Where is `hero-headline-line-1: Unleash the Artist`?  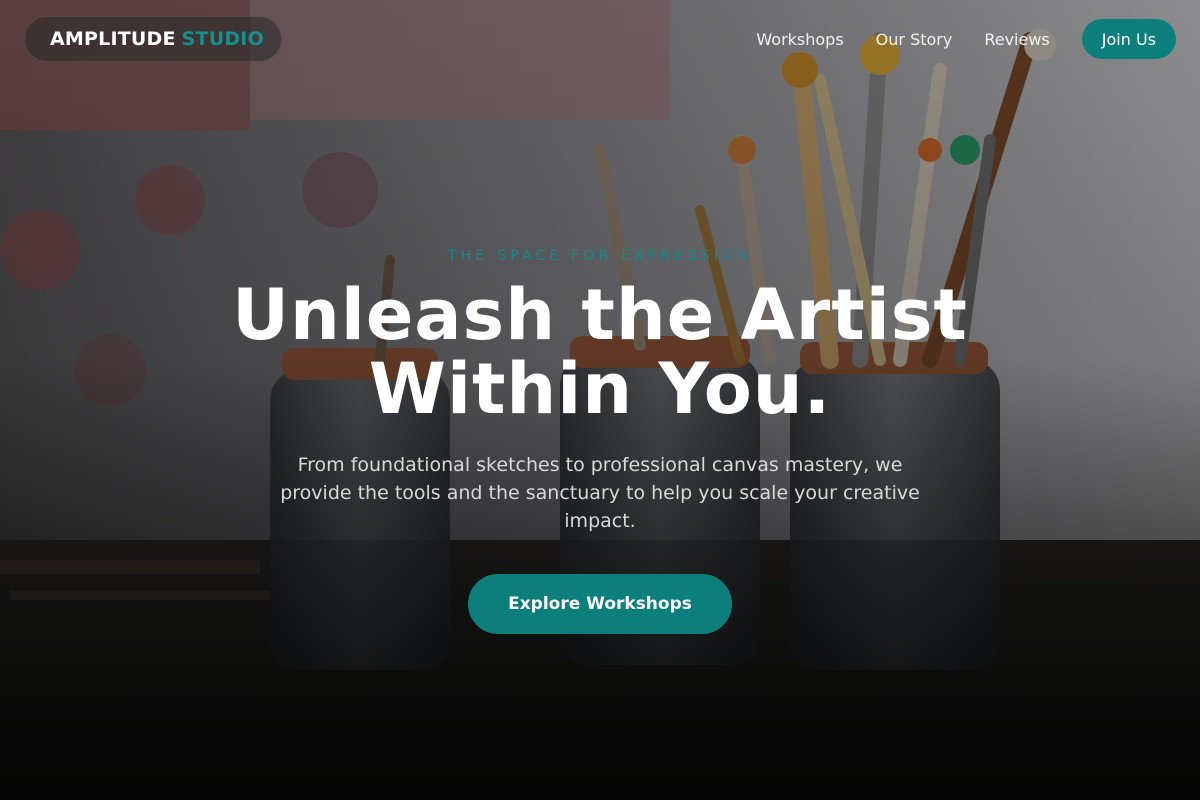
hero-headline-line-1: Unleash the Artist is located at coordinates (600, 315).